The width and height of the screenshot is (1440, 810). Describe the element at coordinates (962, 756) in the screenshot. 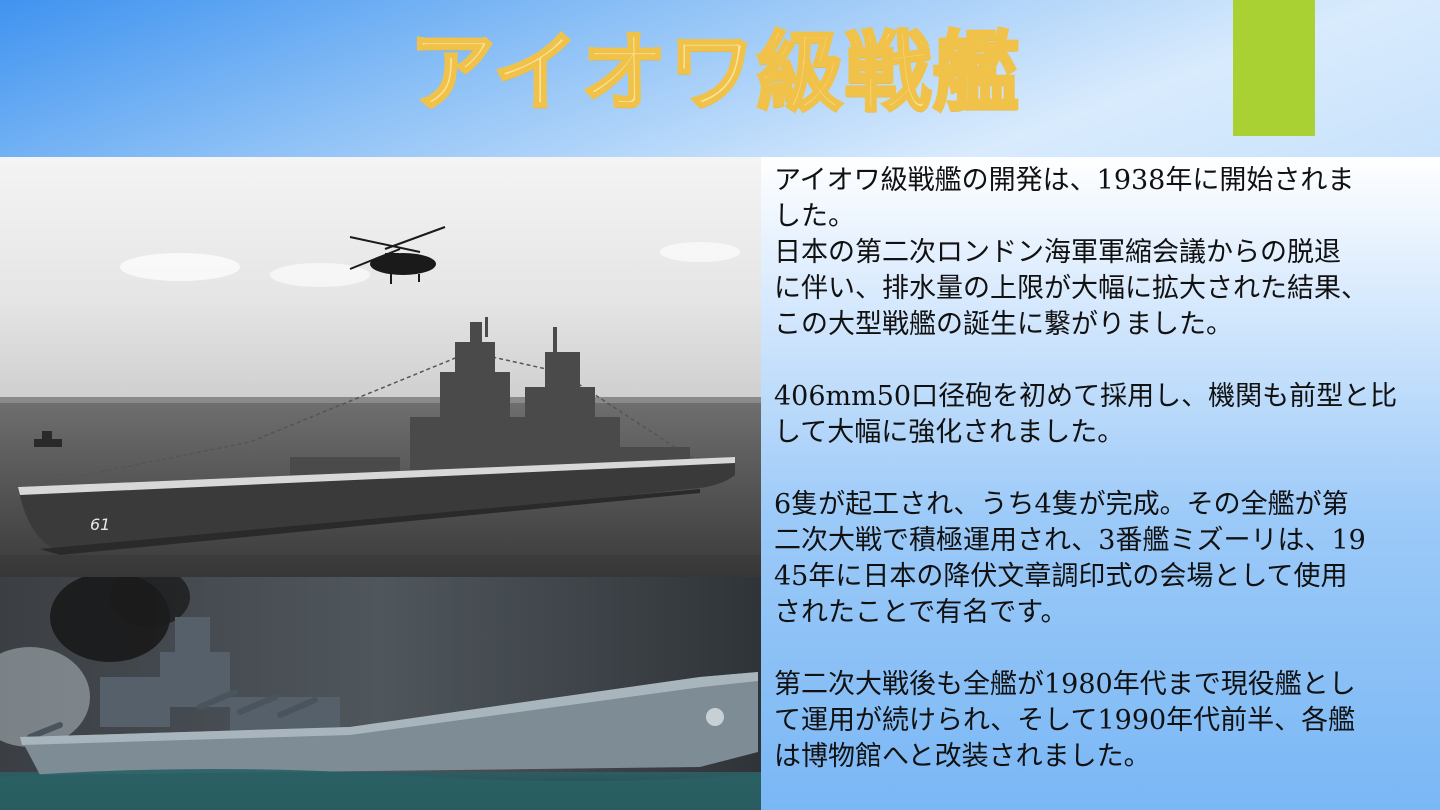

I see `text-line: は博物館へと改装されました。` at that location.